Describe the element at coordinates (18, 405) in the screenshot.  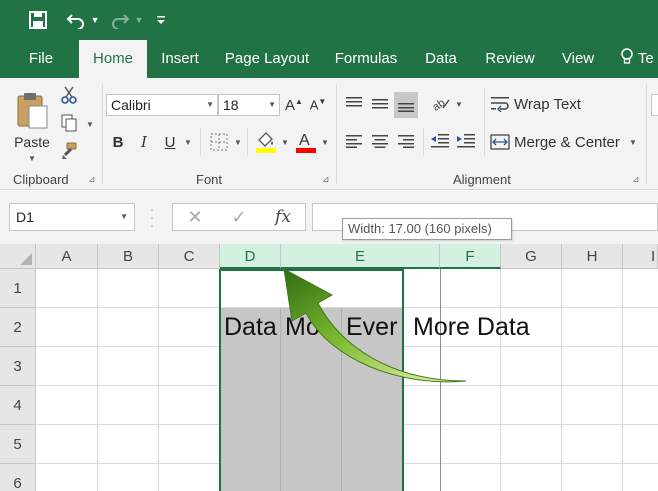
I see `row-header-4: 4` at that location.